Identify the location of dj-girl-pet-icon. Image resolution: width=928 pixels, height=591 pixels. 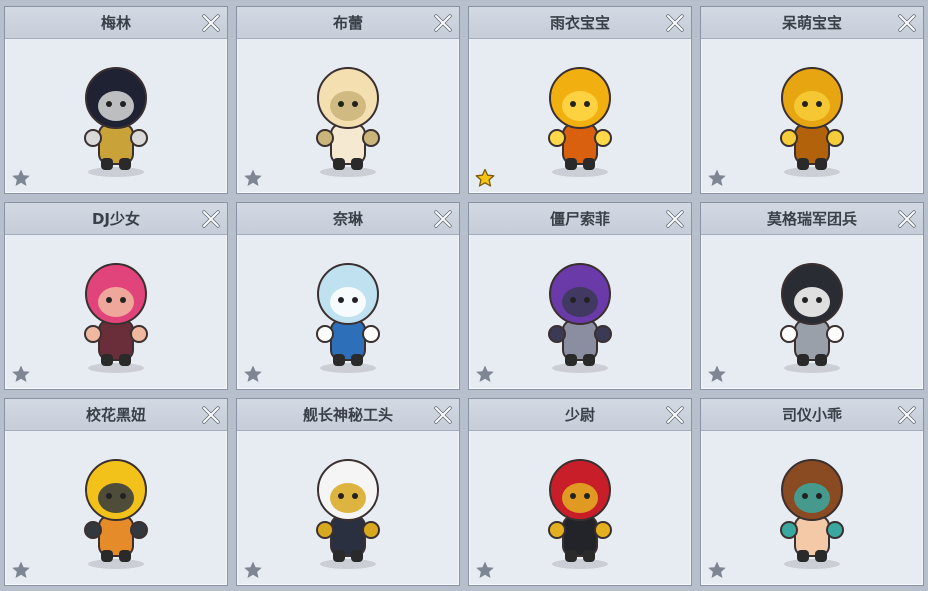
(116, 312).